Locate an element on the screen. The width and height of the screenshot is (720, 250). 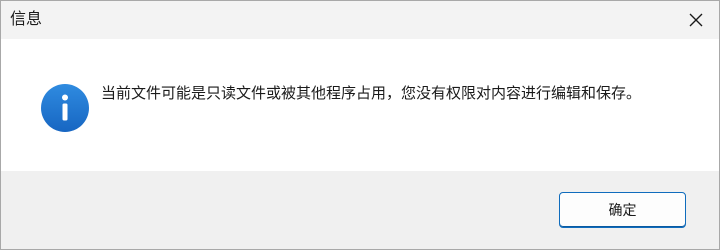
ok-button: 确定 is located at coordinates (622, 210).